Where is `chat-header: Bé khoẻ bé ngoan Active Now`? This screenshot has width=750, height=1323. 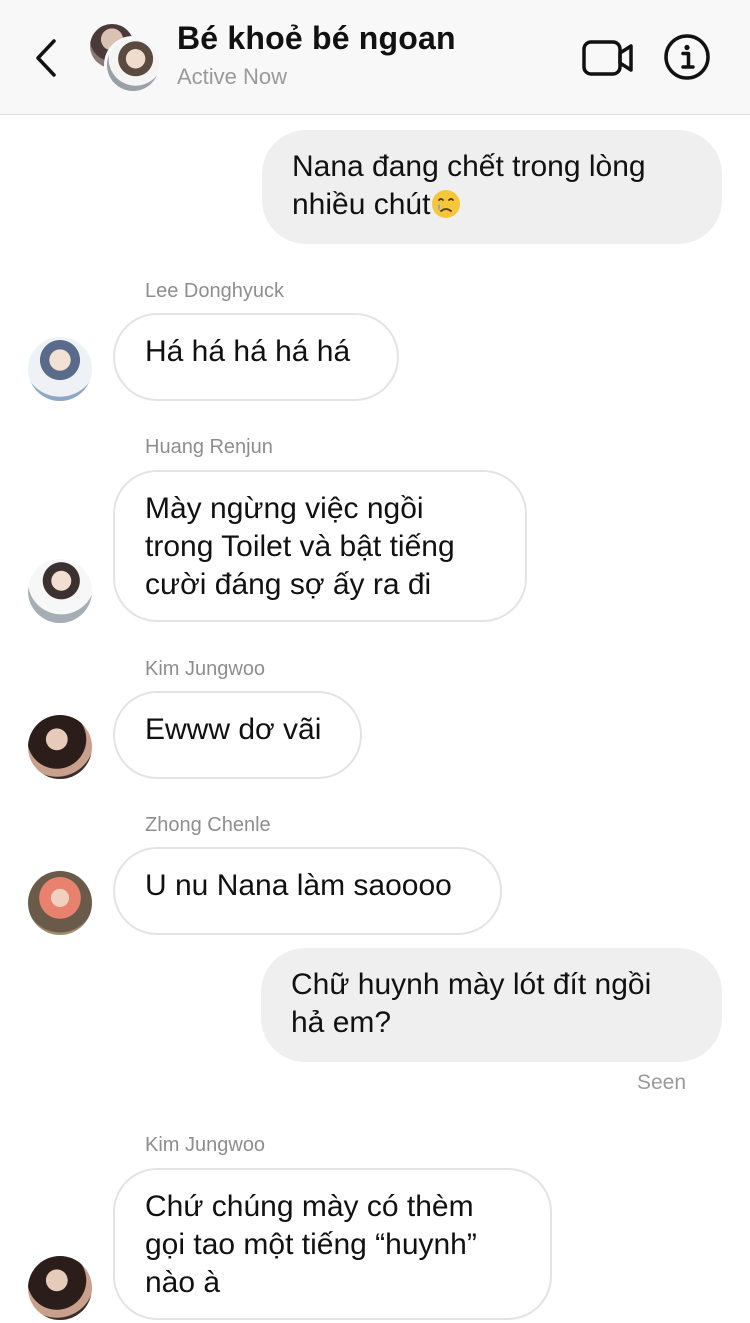 chat-header: Bé khoẻ bé ngoan Active Now is located at coordinates (375, 57).